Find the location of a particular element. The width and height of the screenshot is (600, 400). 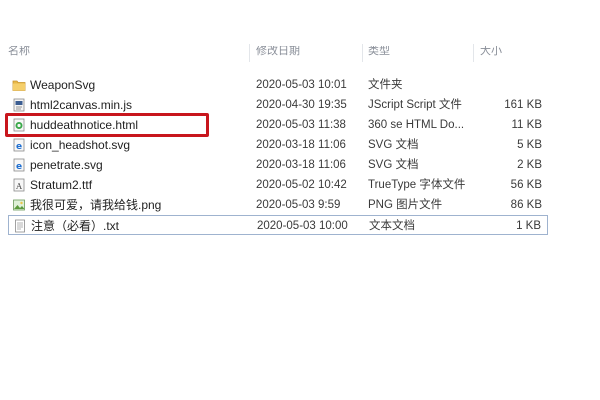

font-file-icon: A is located at coordinates (19, 185).